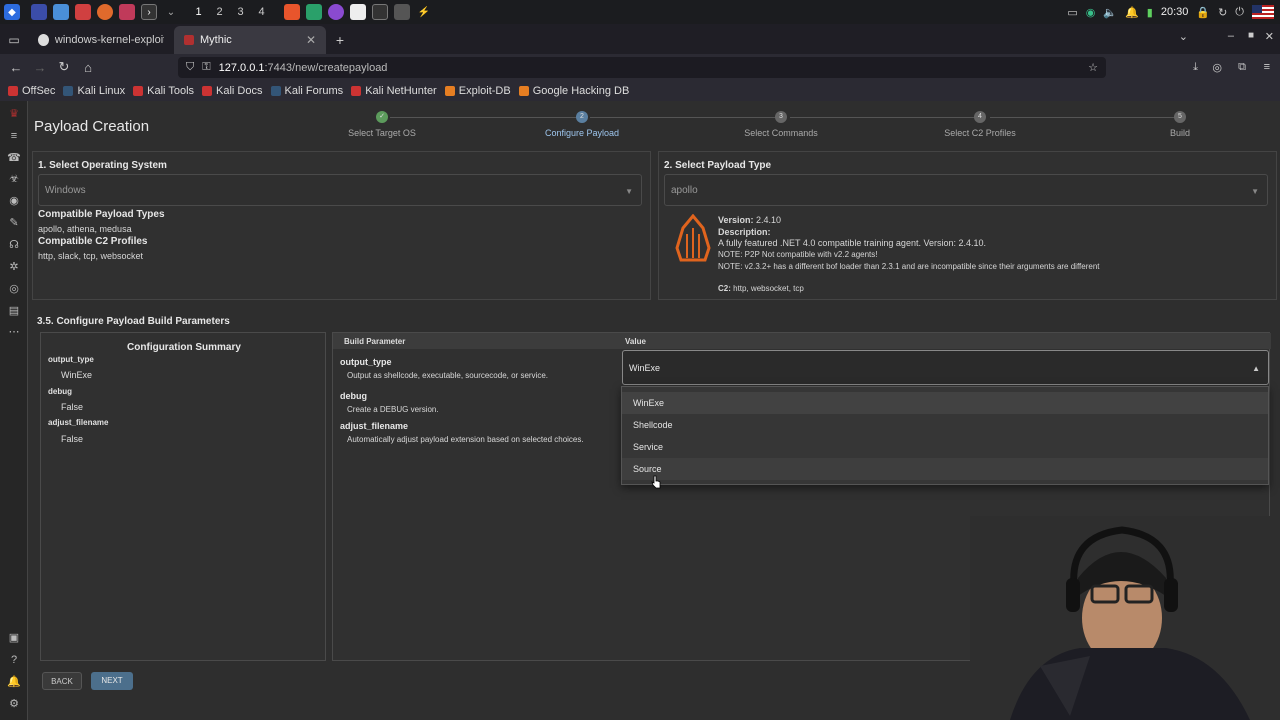  What do you see at coordinates (40, 67) in the screenshot?
I see `forward-arrow-icon: →` at bounding box center [40, 67].